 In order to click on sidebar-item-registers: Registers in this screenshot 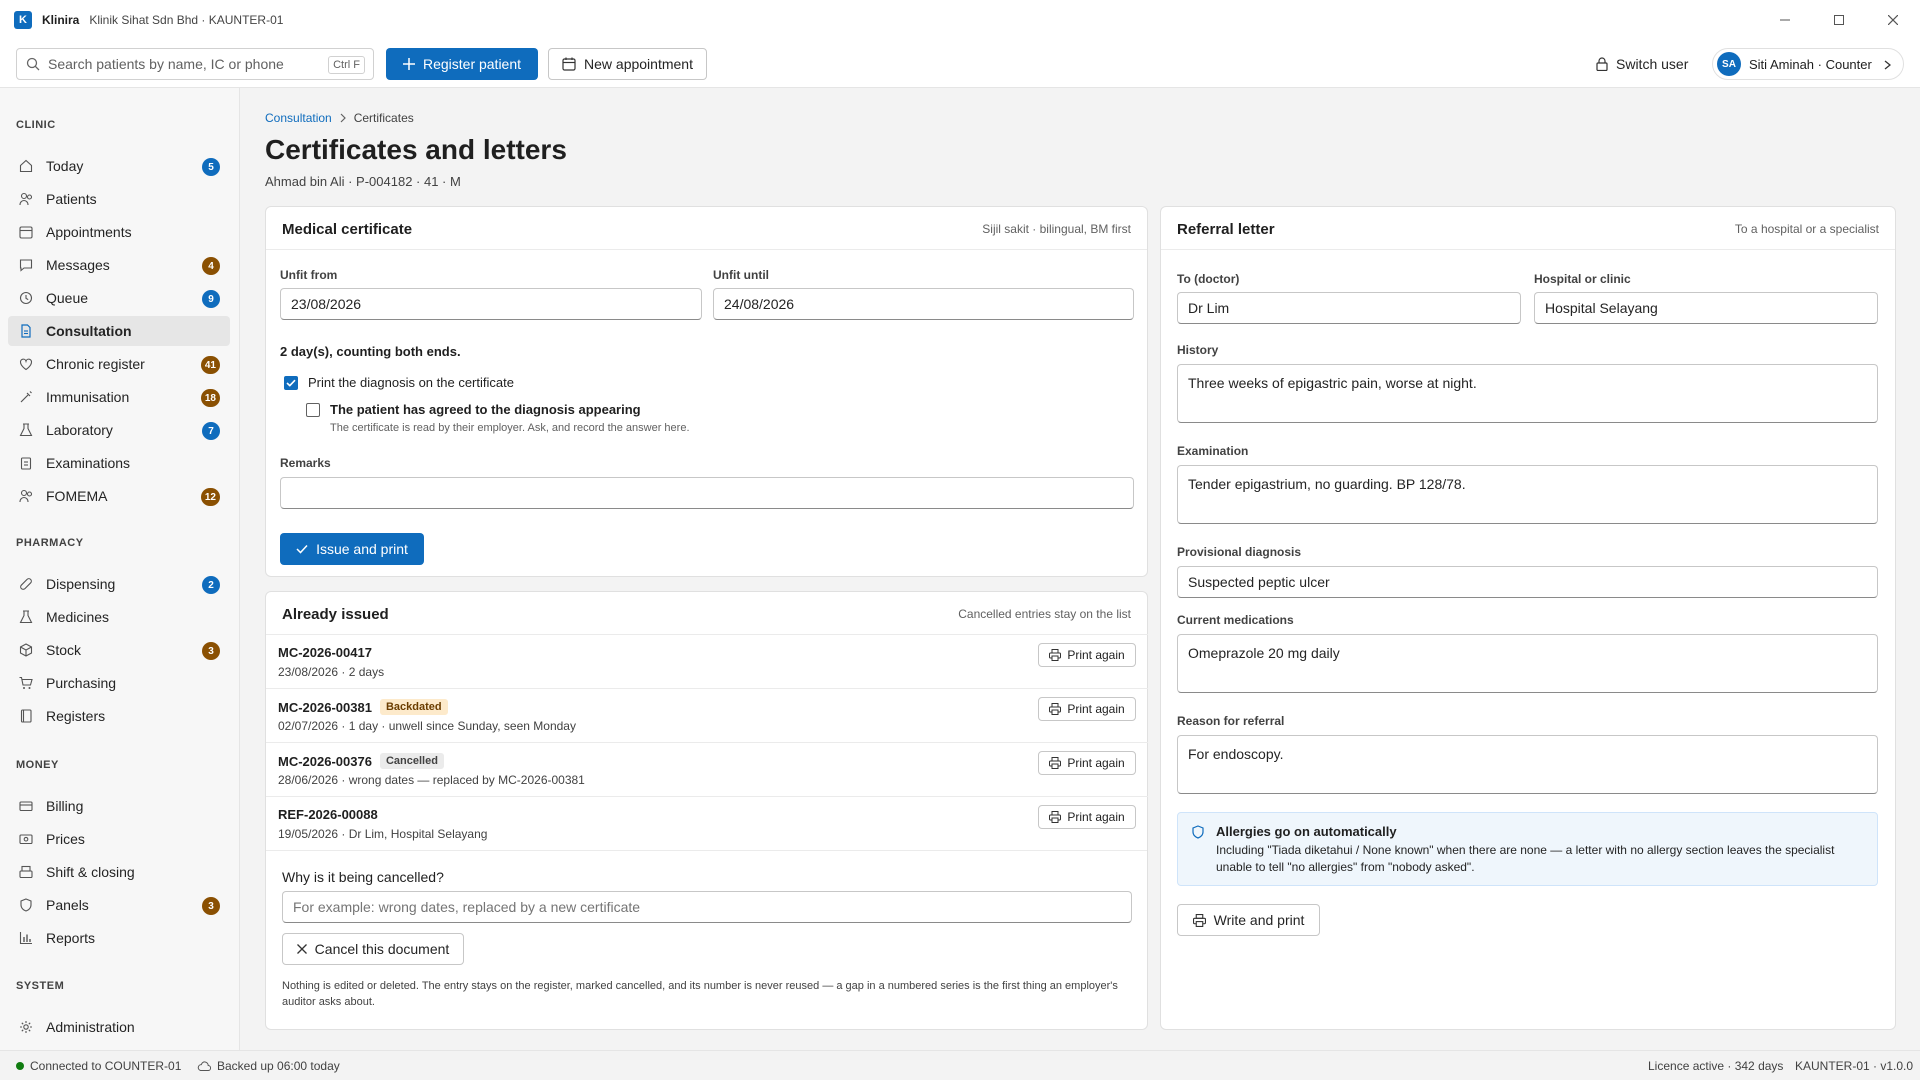, I will do `click(119, 716)`.